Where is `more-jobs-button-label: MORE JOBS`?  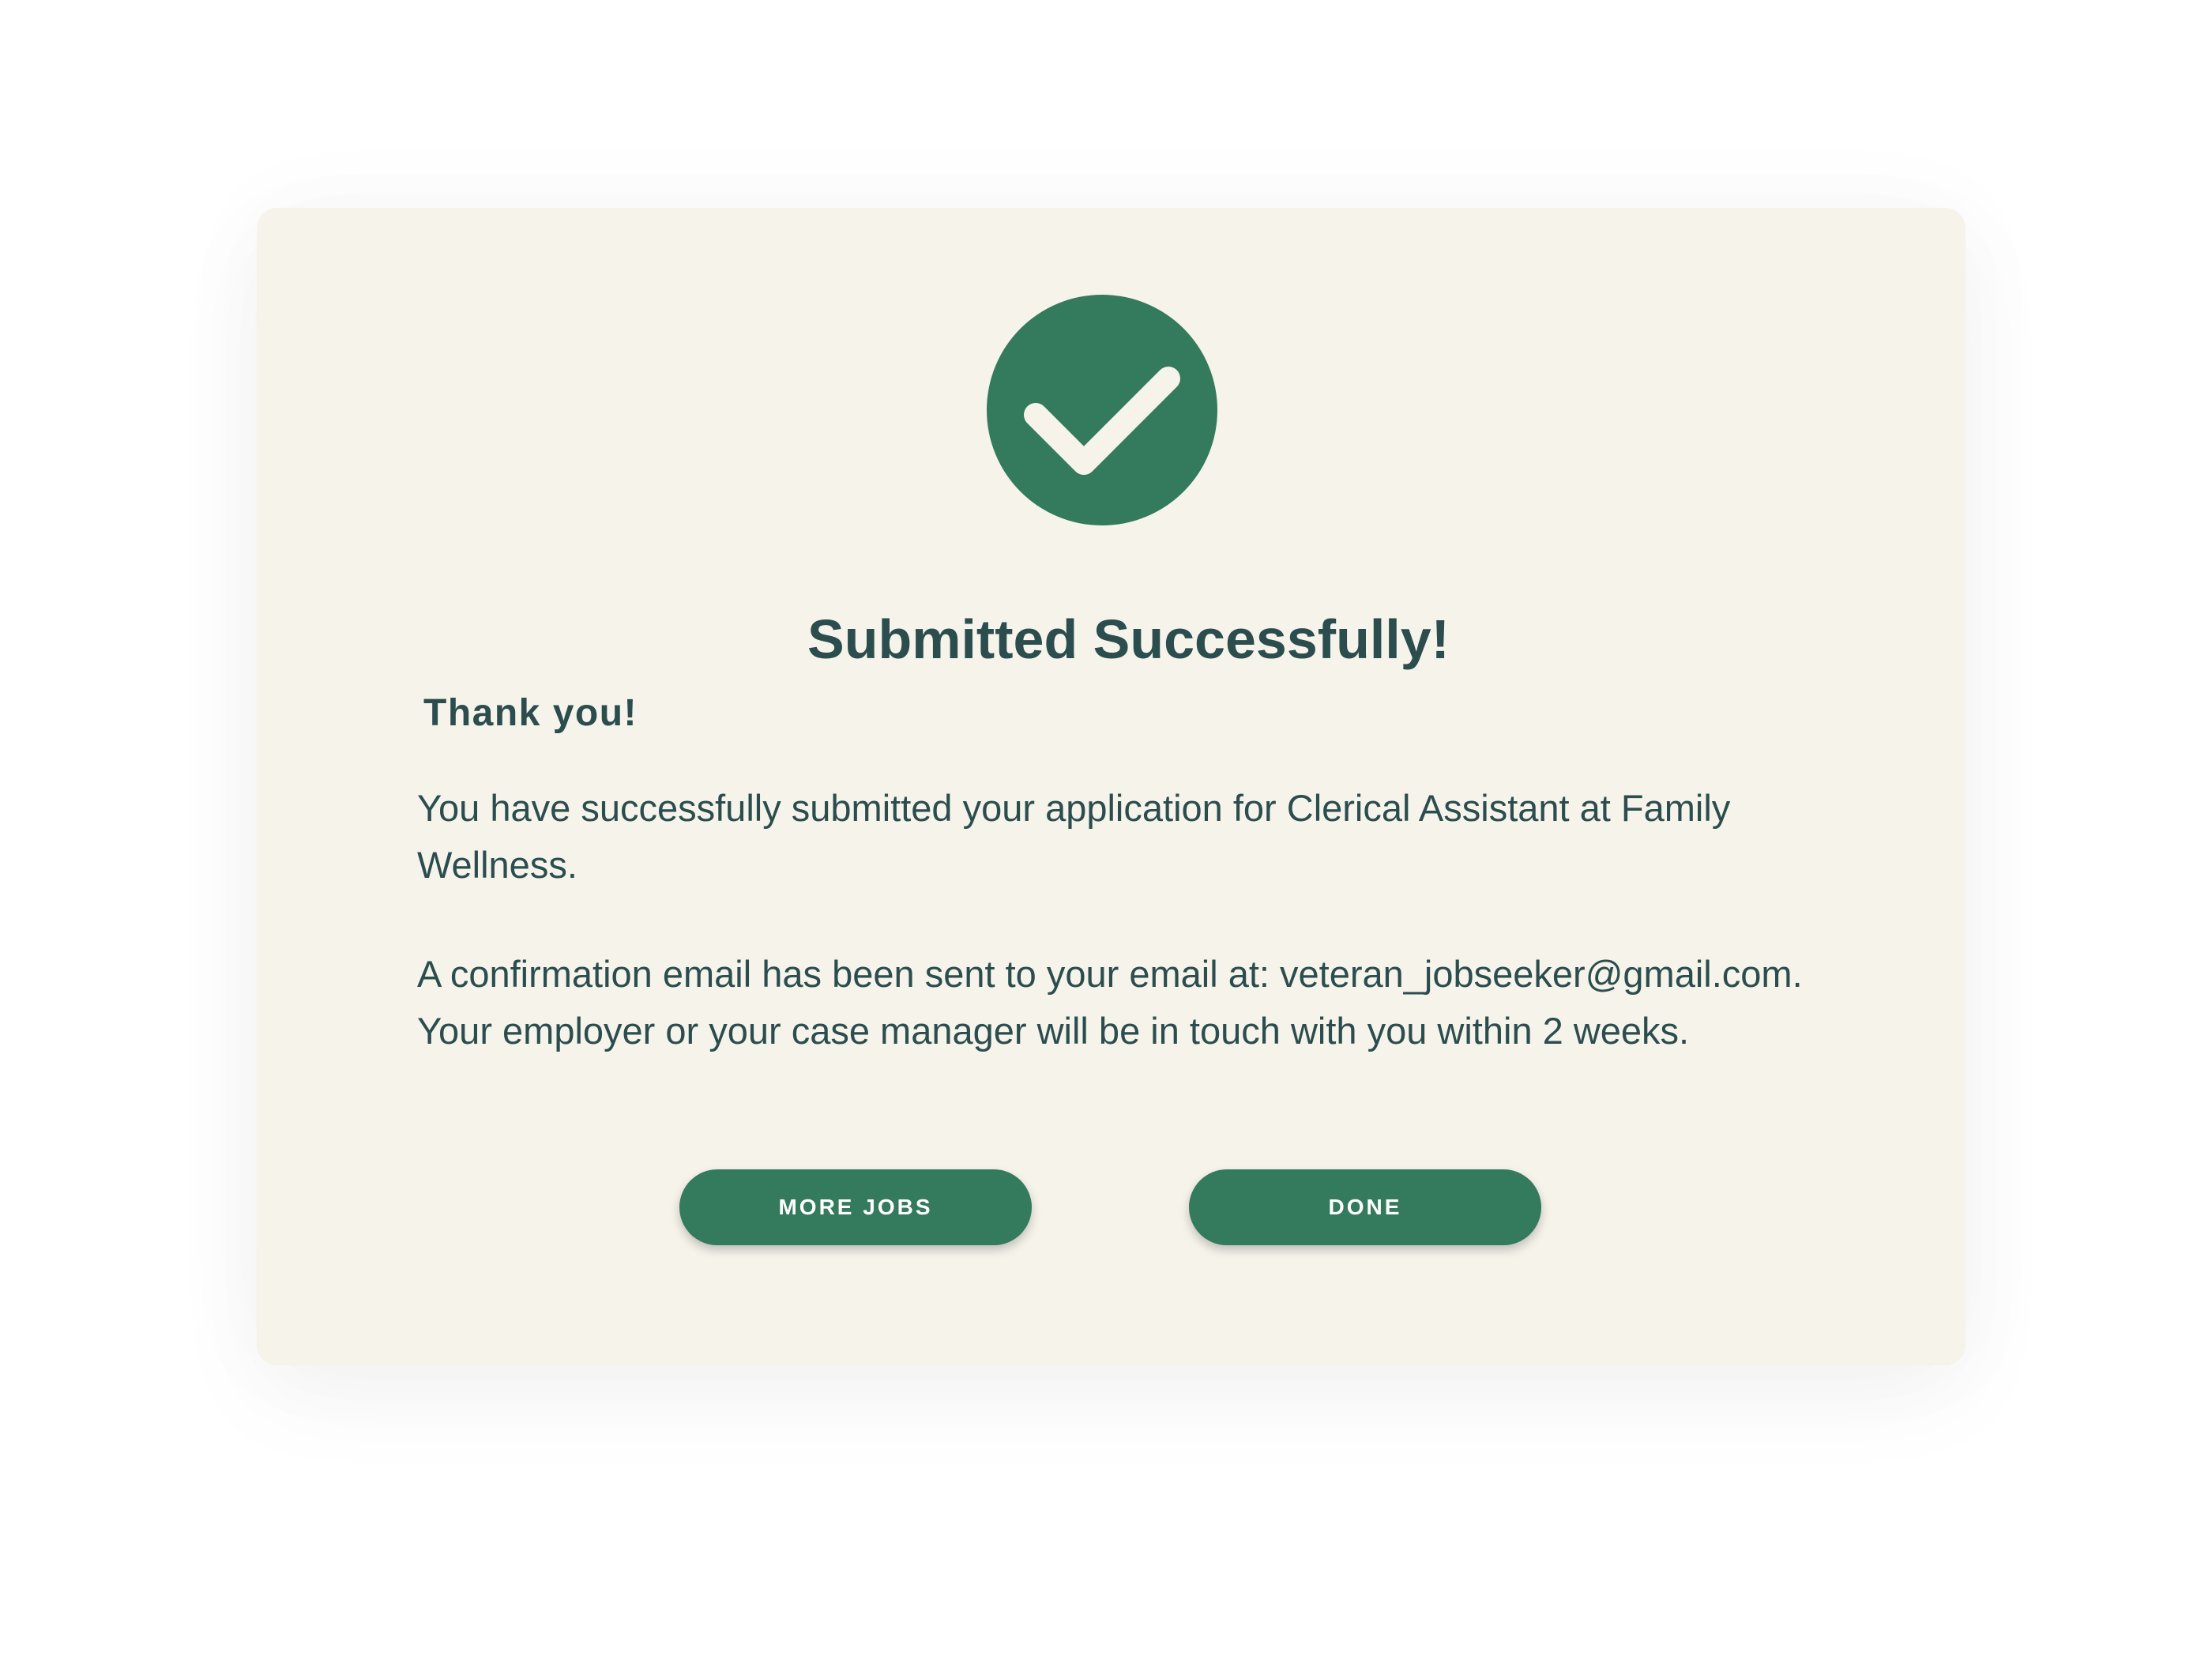
more-jobs-button-label: MORE JOBS is located at coordinates (856, 1207).